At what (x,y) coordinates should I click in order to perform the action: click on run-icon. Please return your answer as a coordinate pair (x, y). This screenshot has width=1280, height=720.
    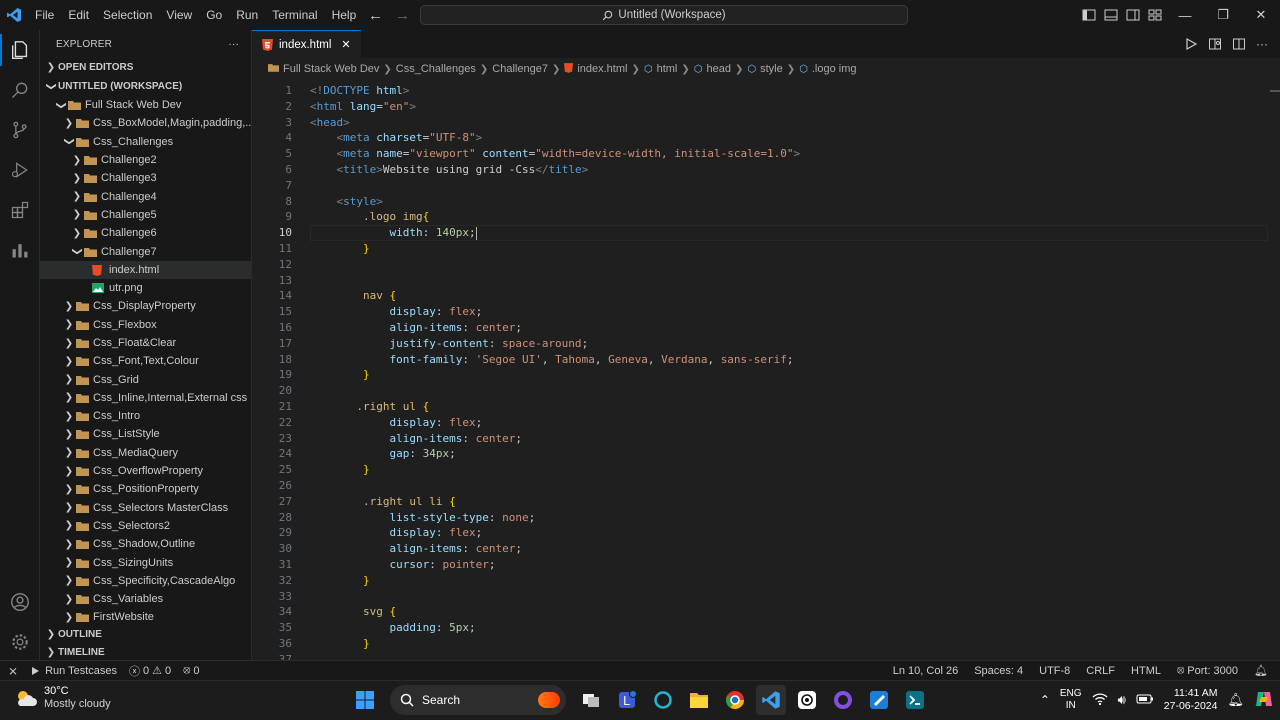
    Looking at the image, I should click on (1191, 44).